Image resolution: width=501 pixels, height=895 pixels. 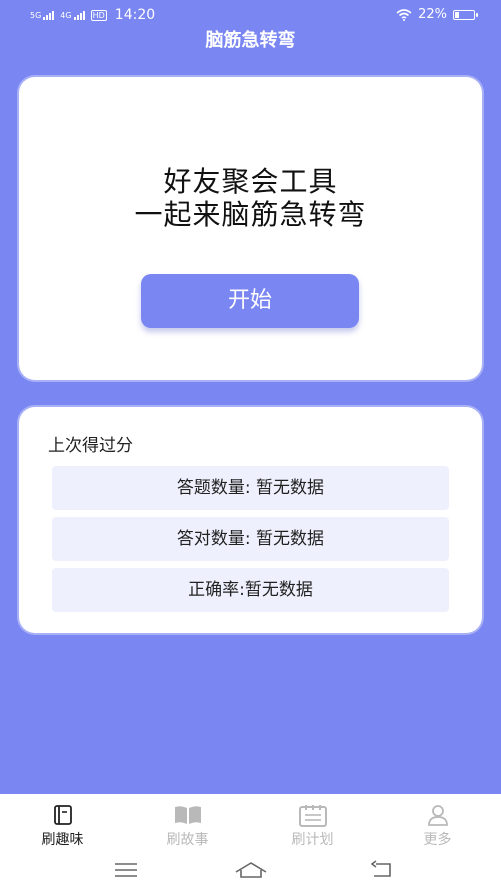 I want to click on hero-line-2: 一起来脑筋急转弯, so click(x=250, y=214).